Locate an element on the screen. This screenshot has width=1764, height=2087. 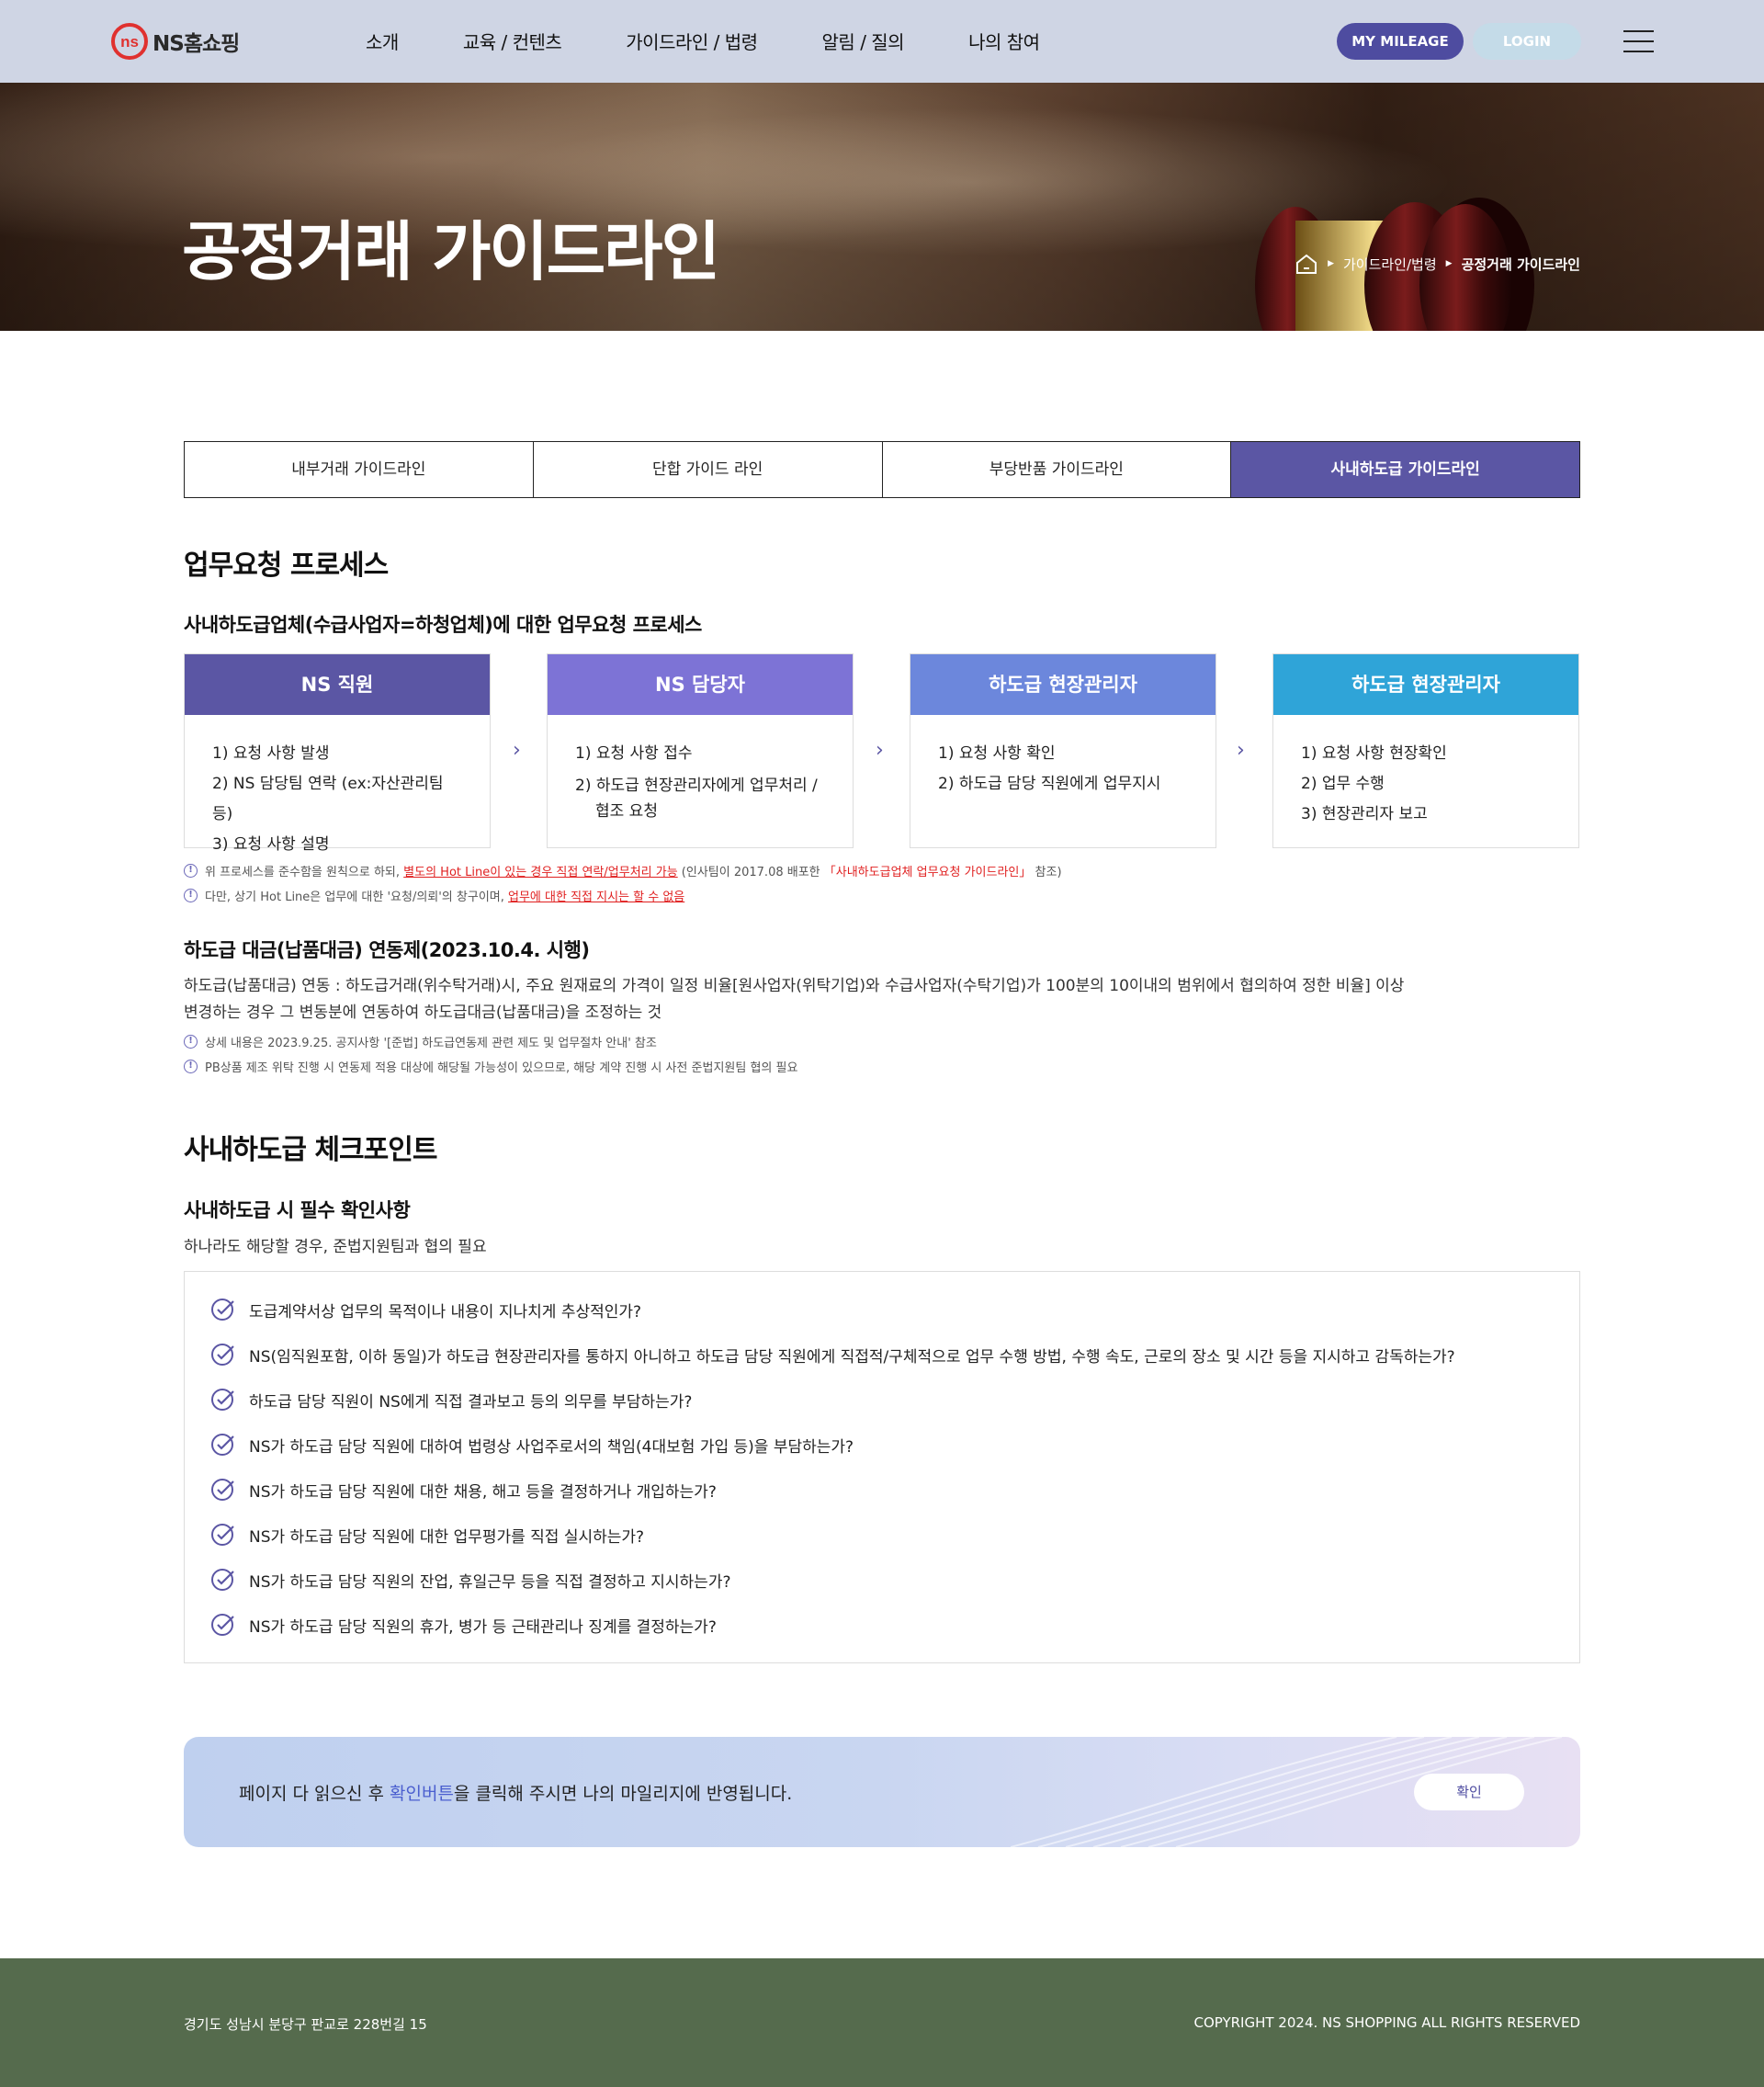
process-step-line: 3) 현장관리자 보고 is located at coordinates (1364, 814).